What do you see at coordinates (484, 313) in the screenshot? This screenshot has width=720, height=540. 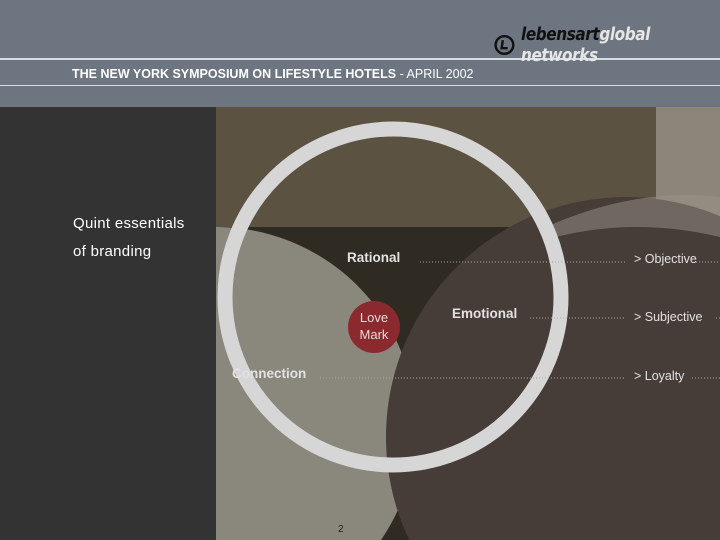 I see `label-emotional: Emotional` at bounding box center [484, 313].